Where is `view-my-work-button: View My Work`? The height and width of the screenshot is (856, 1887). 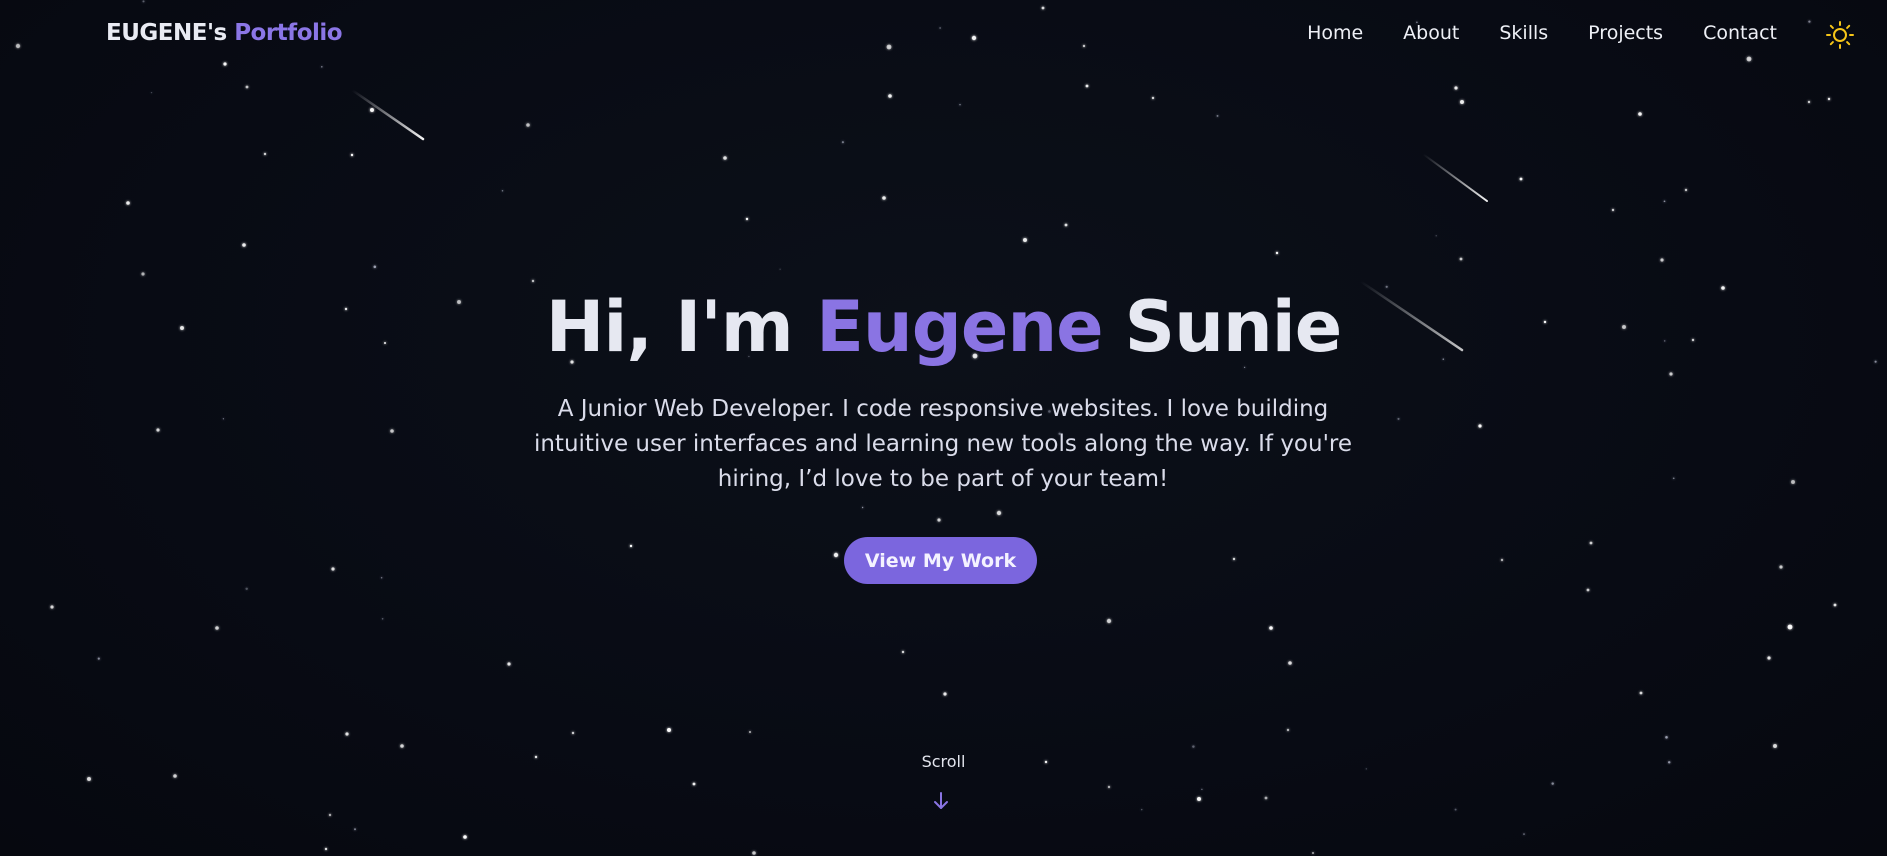
view-my-work-button: View My Work is located at coordinates (940, 560).